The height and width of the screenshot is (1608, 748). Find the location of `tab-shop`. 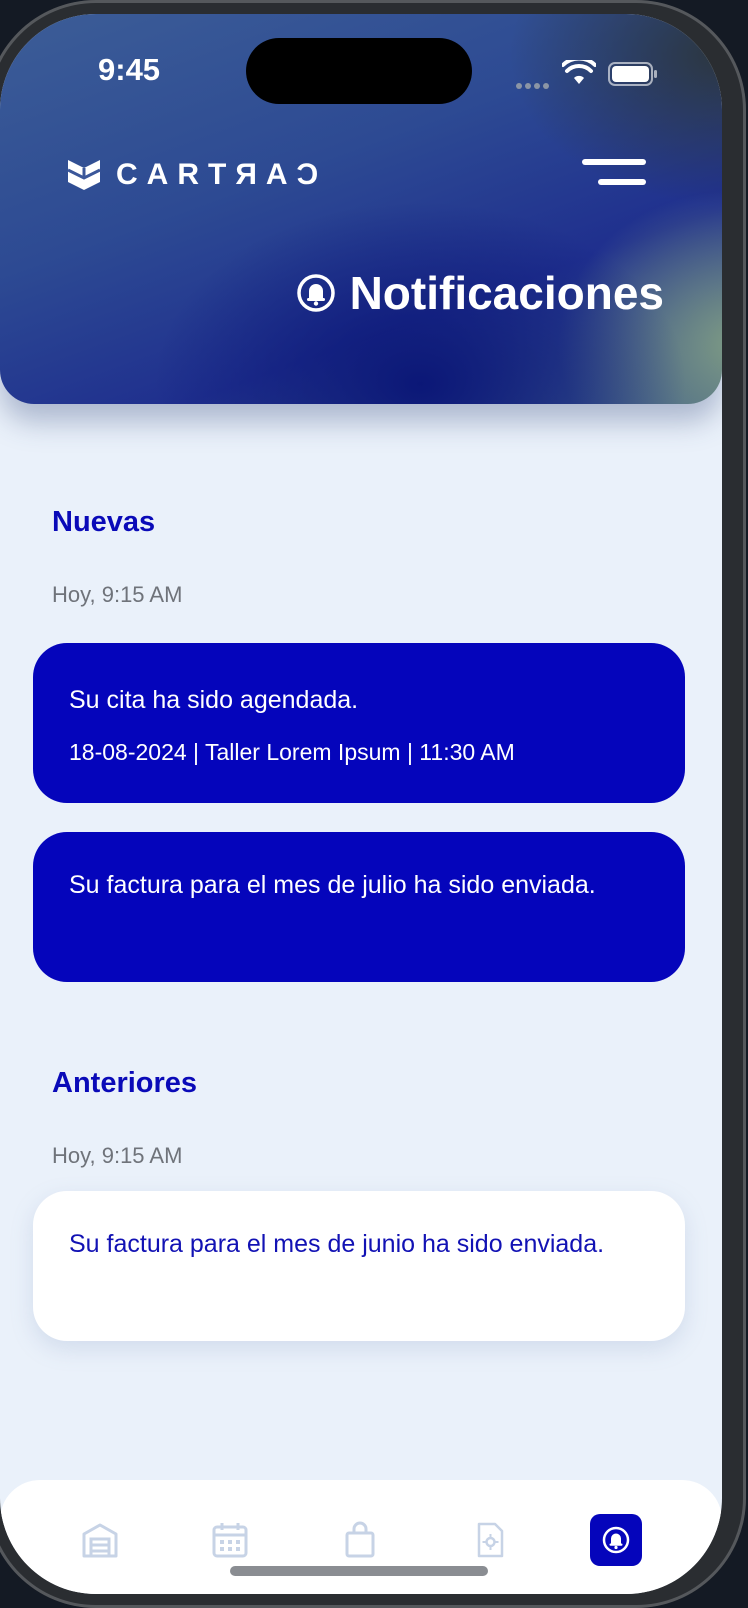

tab-shop is located at coordinates (360, 1540).